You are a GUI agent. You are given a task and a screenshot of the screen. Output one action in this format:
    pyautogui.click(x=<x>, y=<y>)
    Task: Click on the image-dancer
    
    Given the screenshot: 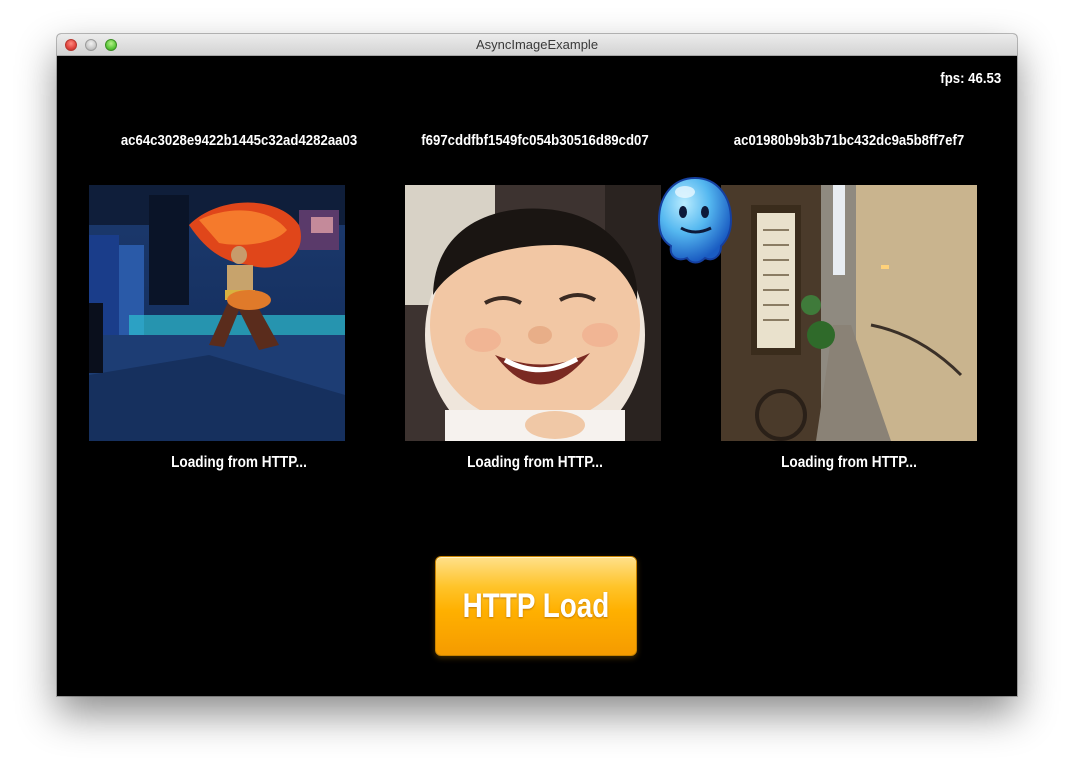 What is the action you would take?
    pyautogui.click(x=217, y=313)
    